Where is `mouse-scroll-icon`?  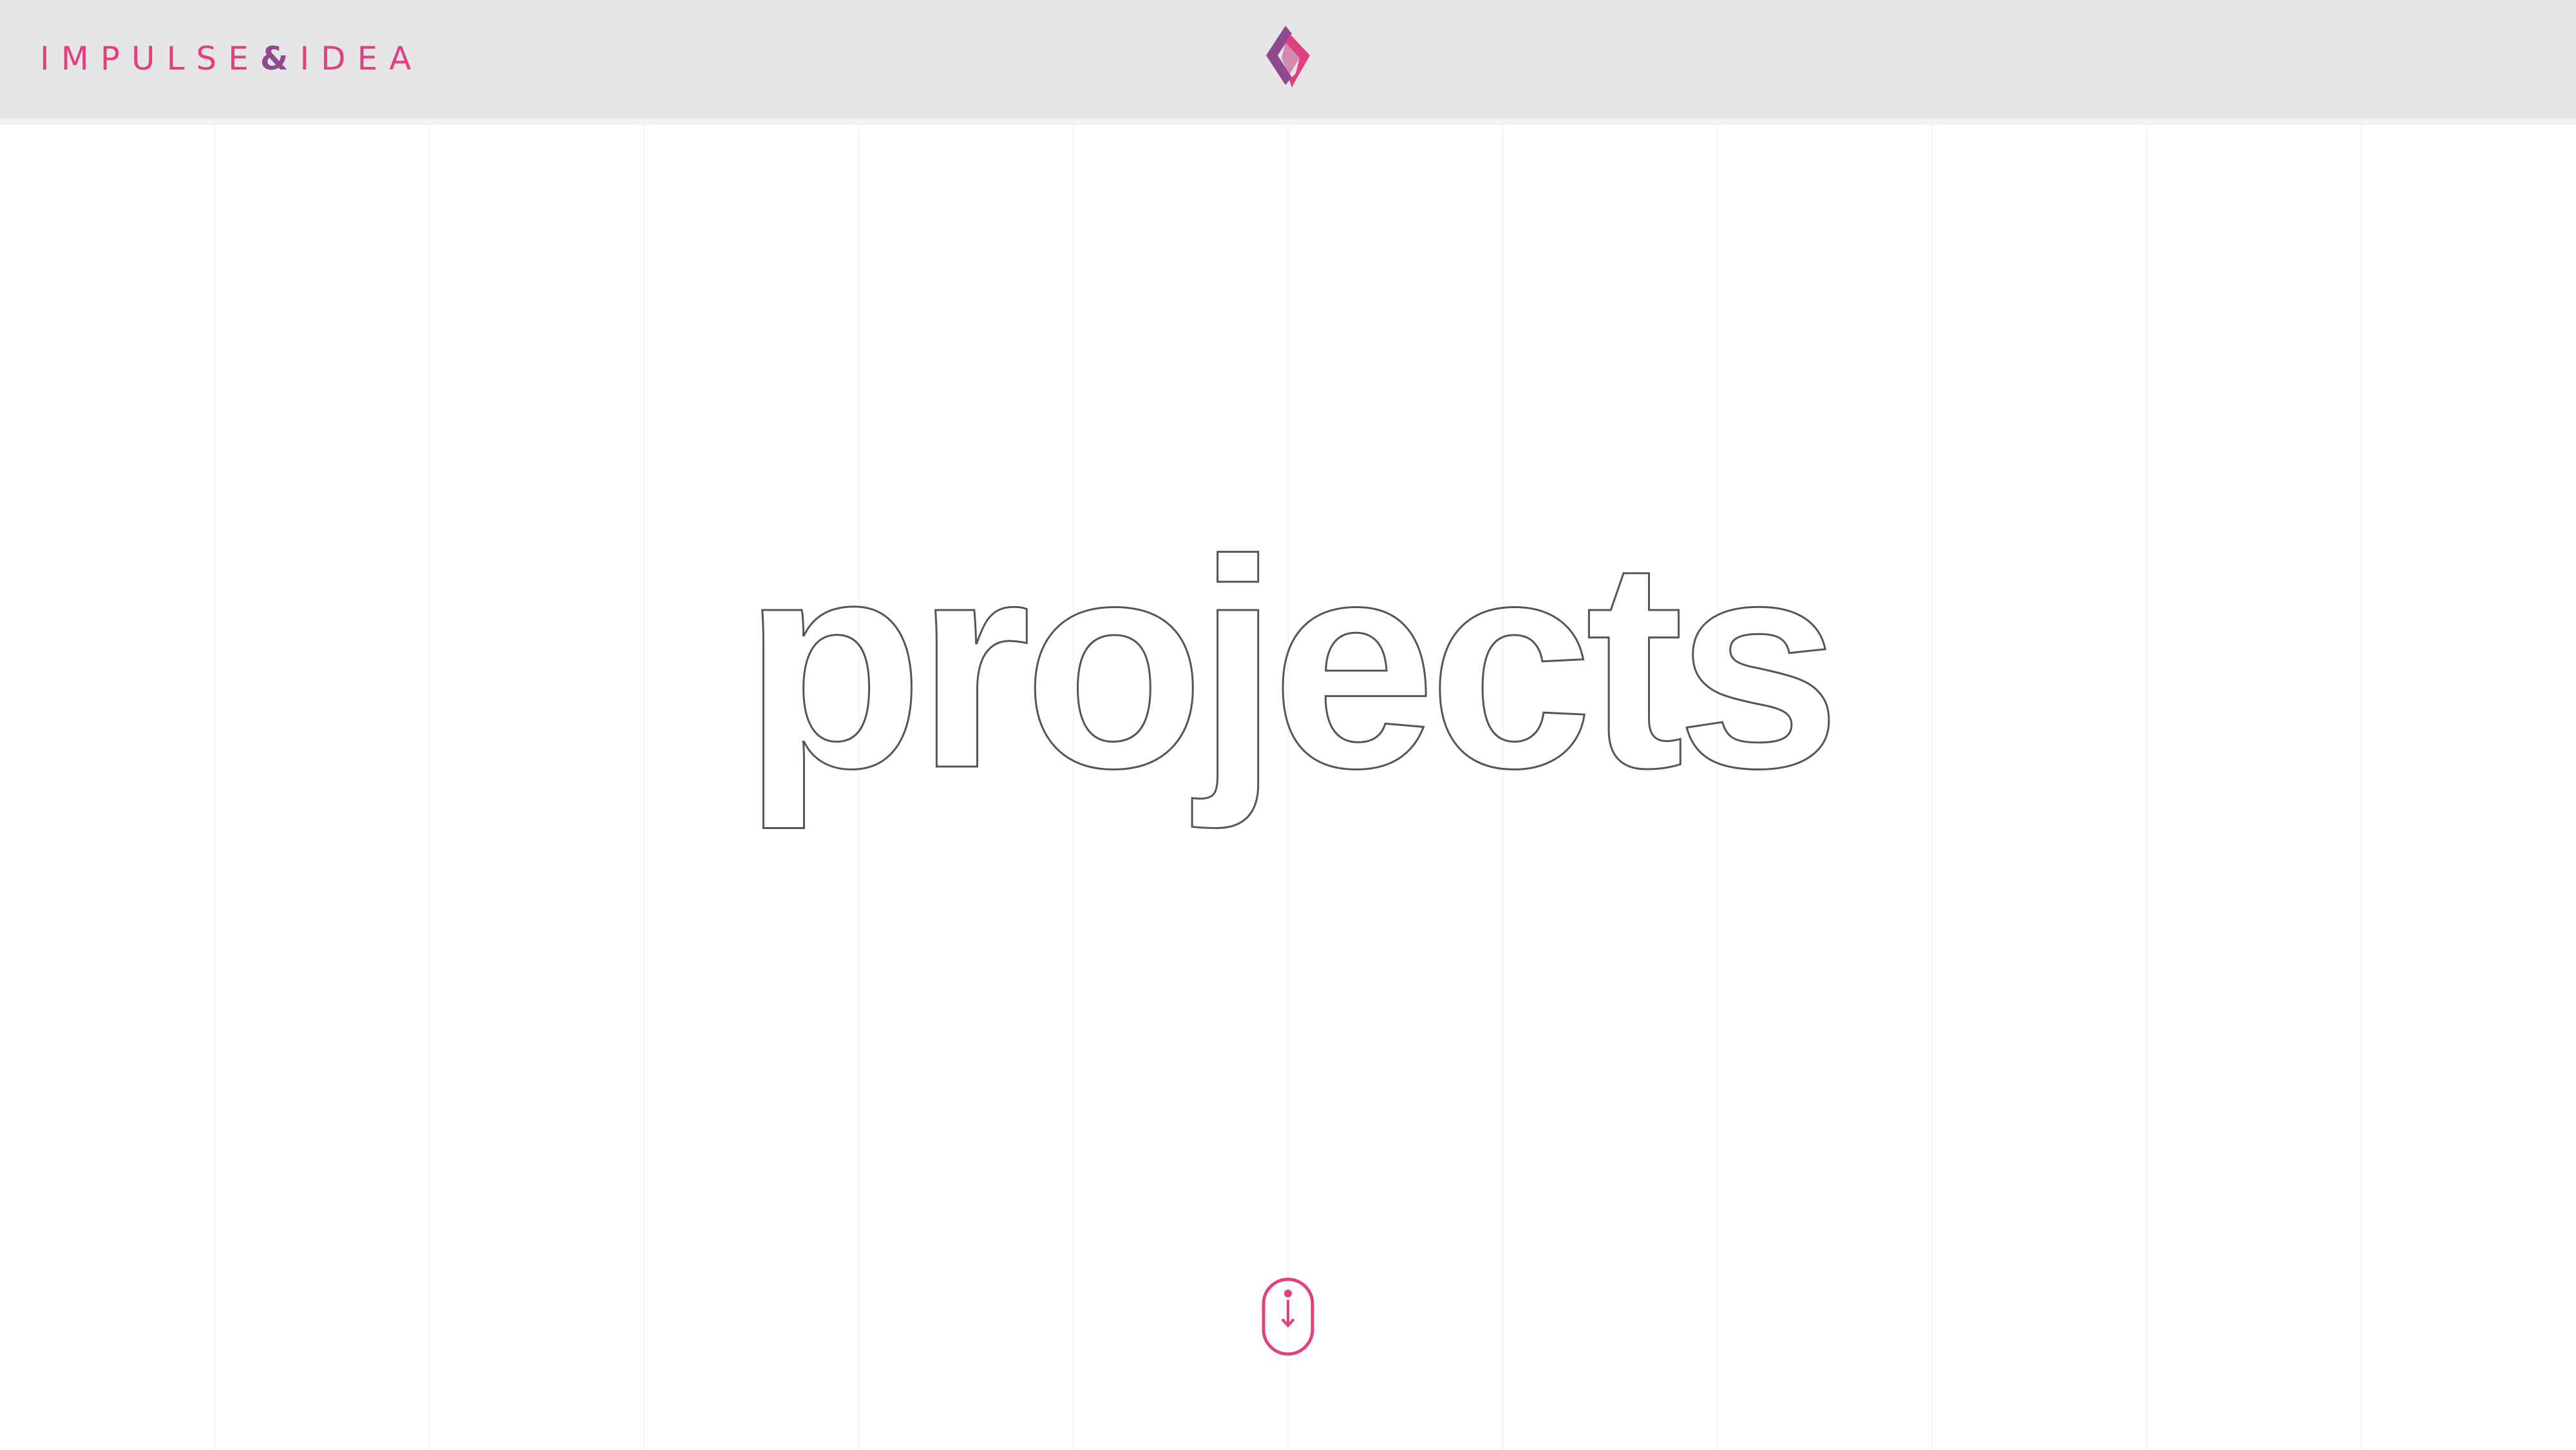 mouse-scroll-icon is located at coordinates (1288, 1317).